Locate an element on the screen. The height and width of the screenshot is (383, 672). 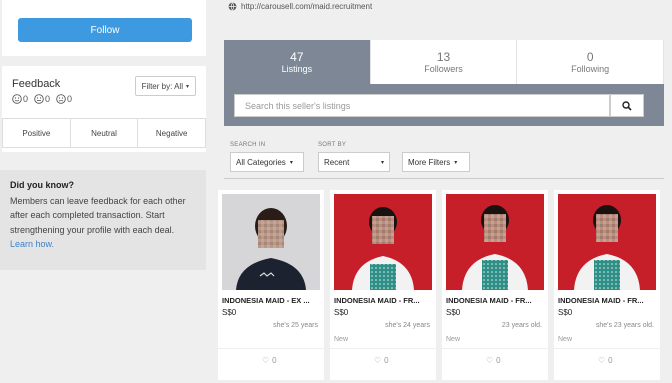
feedback-count-neutral: 0 is located at coordinates (42, 99).